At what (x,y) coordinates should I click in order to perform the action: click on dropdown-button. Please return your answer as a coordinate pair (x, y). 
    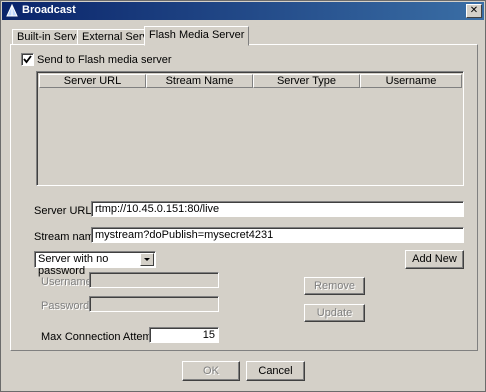
    Looking at the image, I should click on (147, 259).